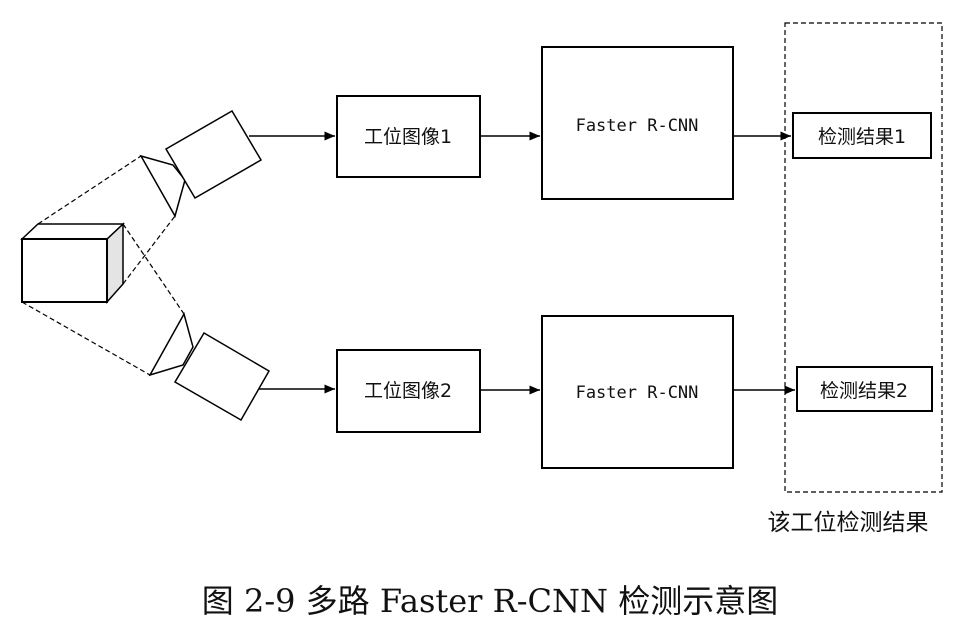 This screenshot has height=641, width=975. I want to click on camera-2-icon, so click(209, 367).